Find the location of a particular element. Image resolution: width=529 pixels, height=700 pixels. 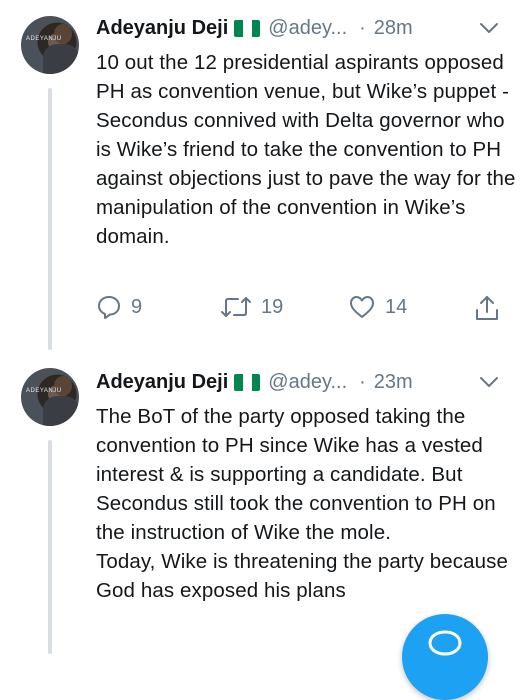

tweet-header: Adeyanju Deji @adey... · 23m is located at coordinates (254, 382).